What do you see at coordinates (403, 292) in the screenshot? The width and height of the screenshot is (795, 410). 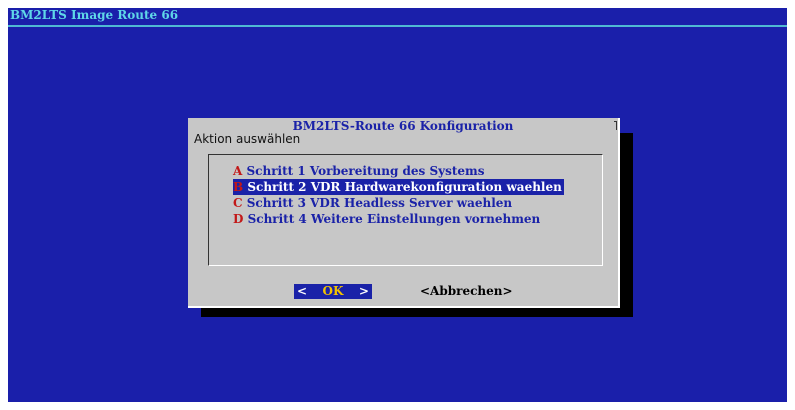 I see `button-row: < OK > <Abbrechen>` at bounding box center [403, 292].